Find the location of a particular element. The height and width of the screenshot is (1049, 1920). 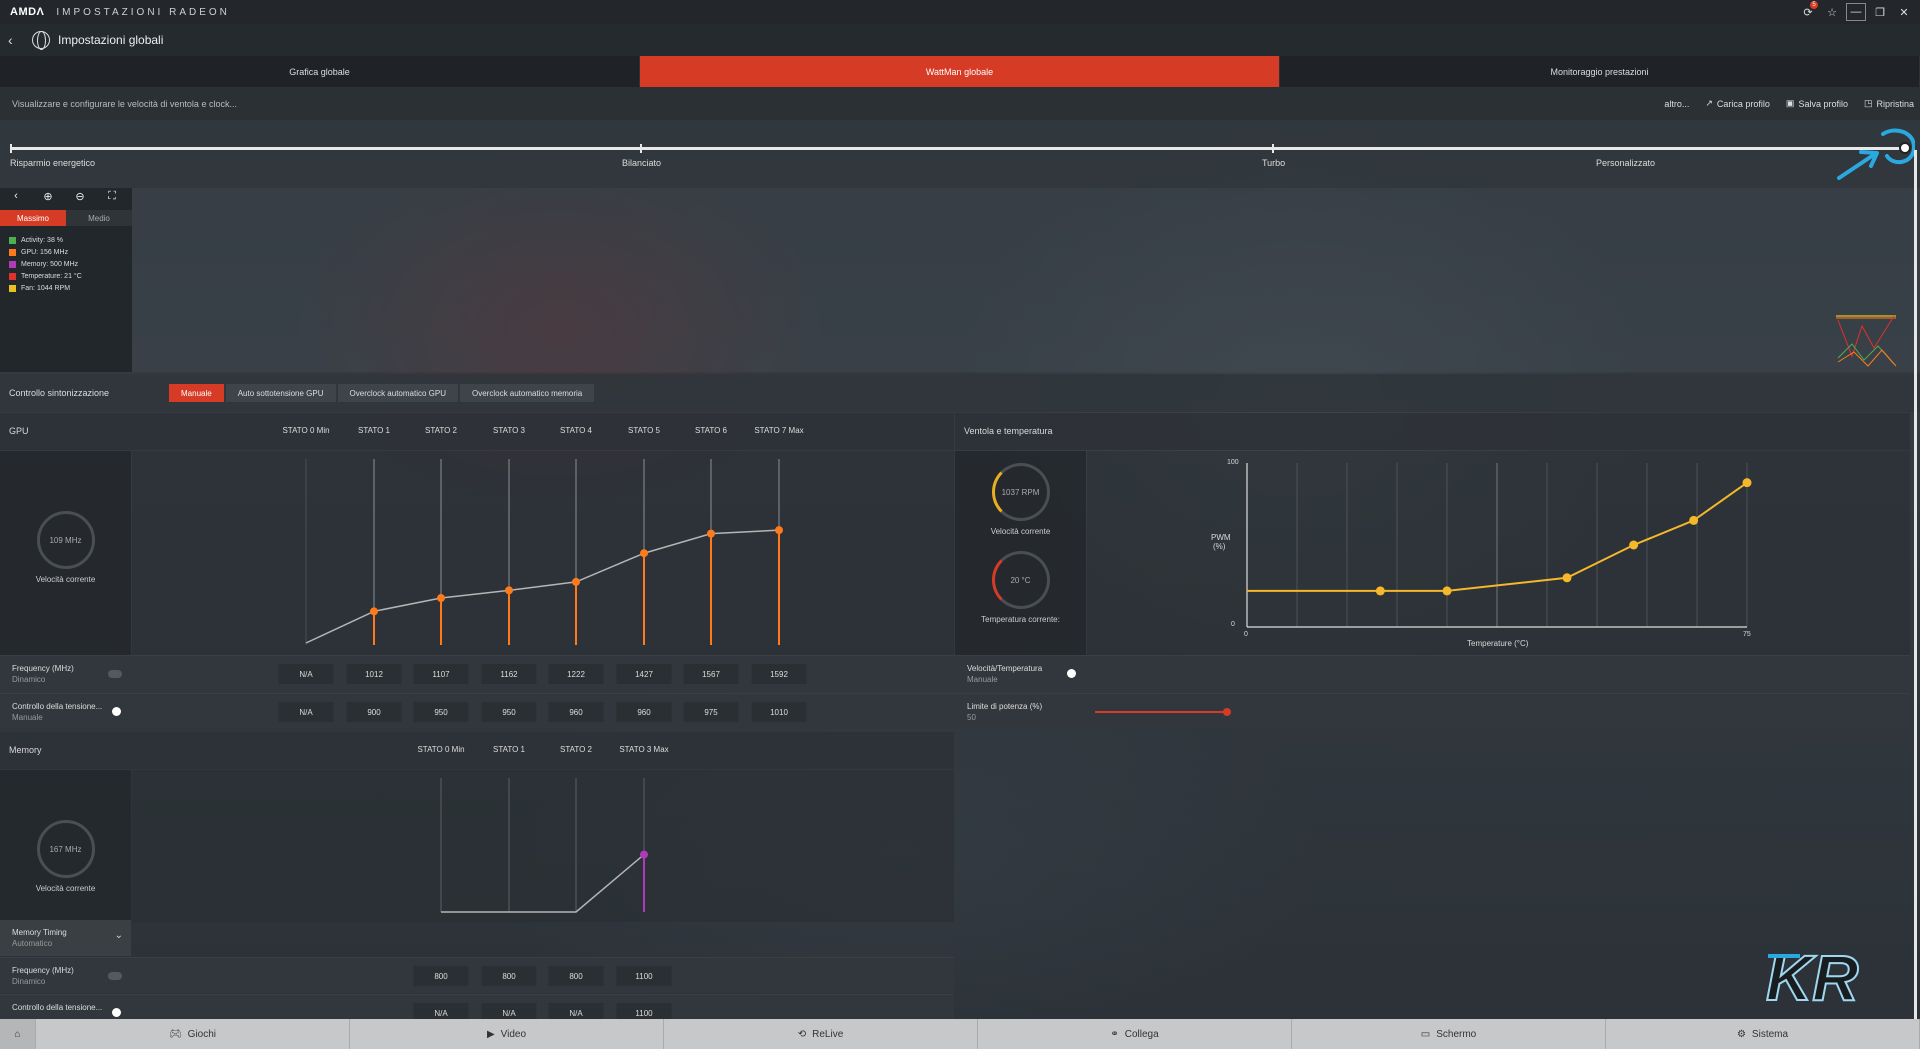

gpu-frequency-value: 1592 is located at coordinates (779, 674).